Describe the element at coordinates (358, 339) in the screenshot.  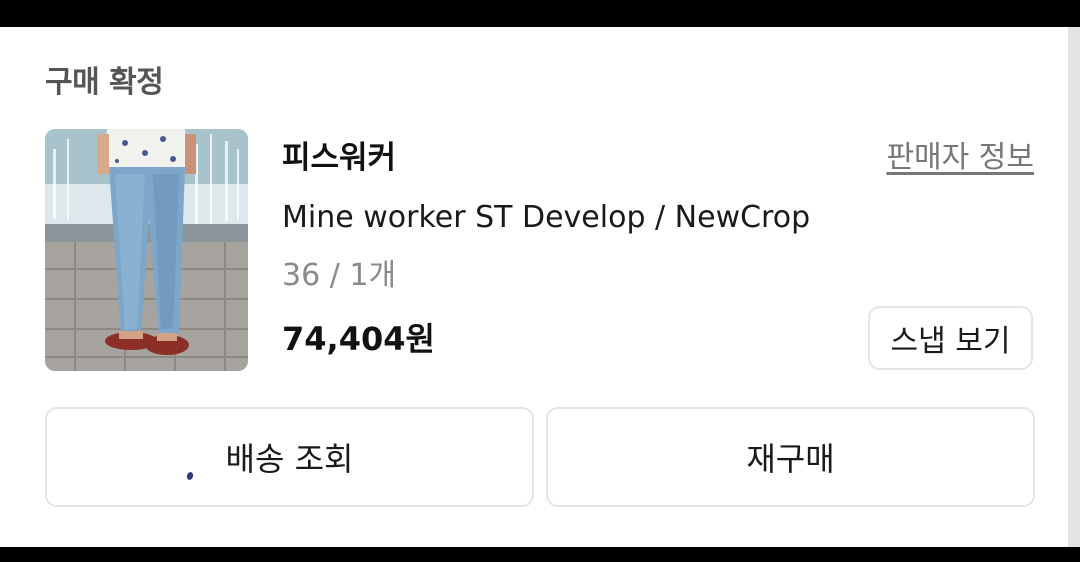
I see `product-price: 74,404원` at that location.